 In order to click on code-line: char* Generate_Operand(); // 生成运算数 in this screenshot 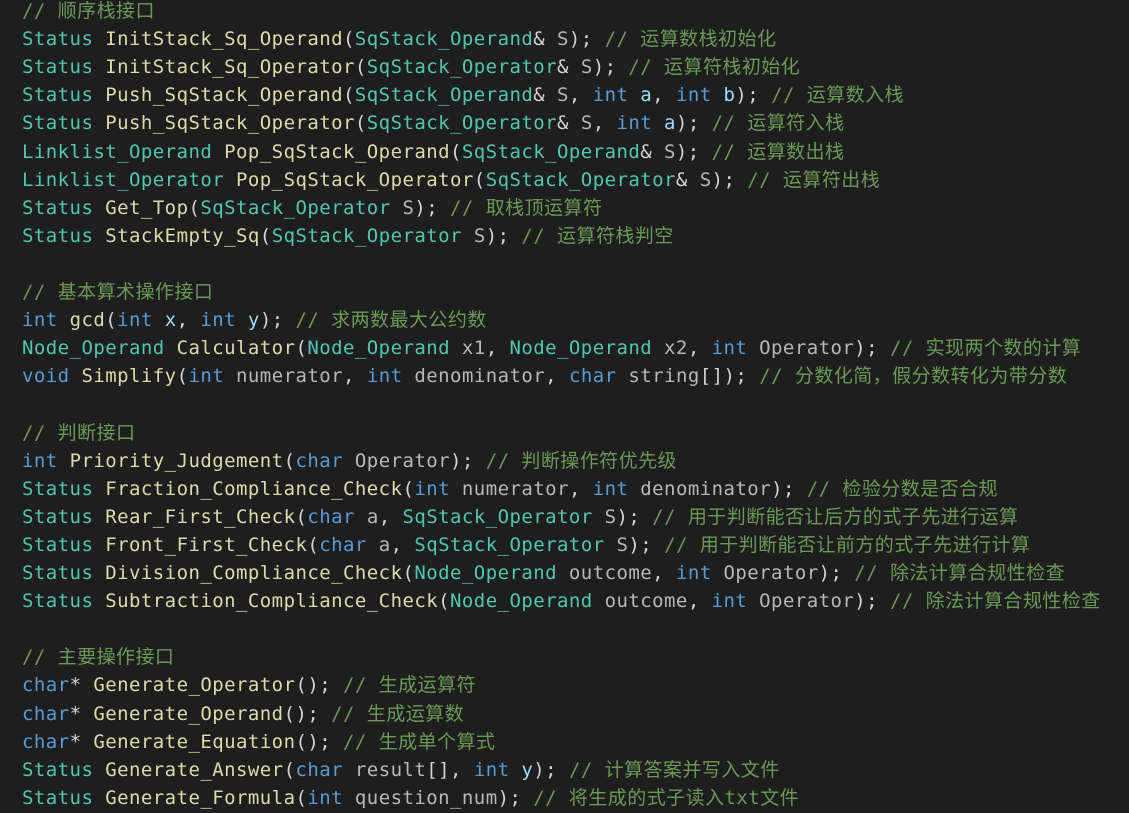, I will do `click(243, 714)`.